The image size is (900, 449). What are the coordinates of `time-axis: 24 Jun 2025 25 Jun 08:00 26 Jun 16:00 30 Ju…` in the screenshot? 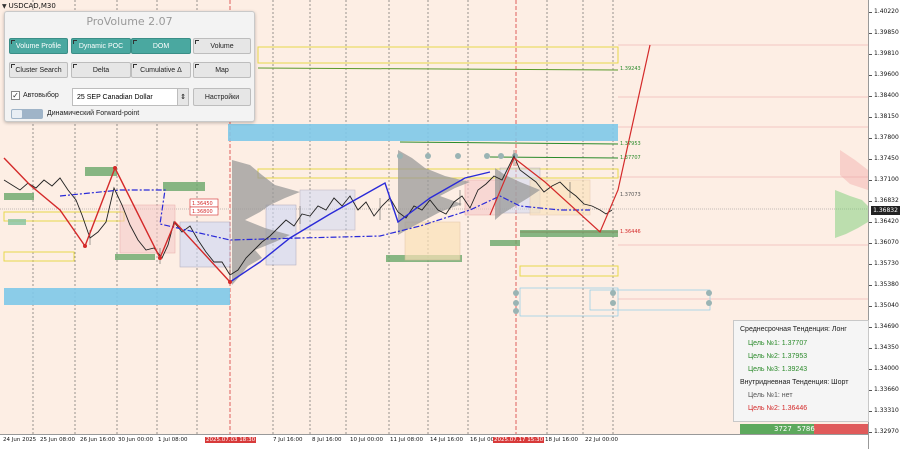 It's located at (434, 441).